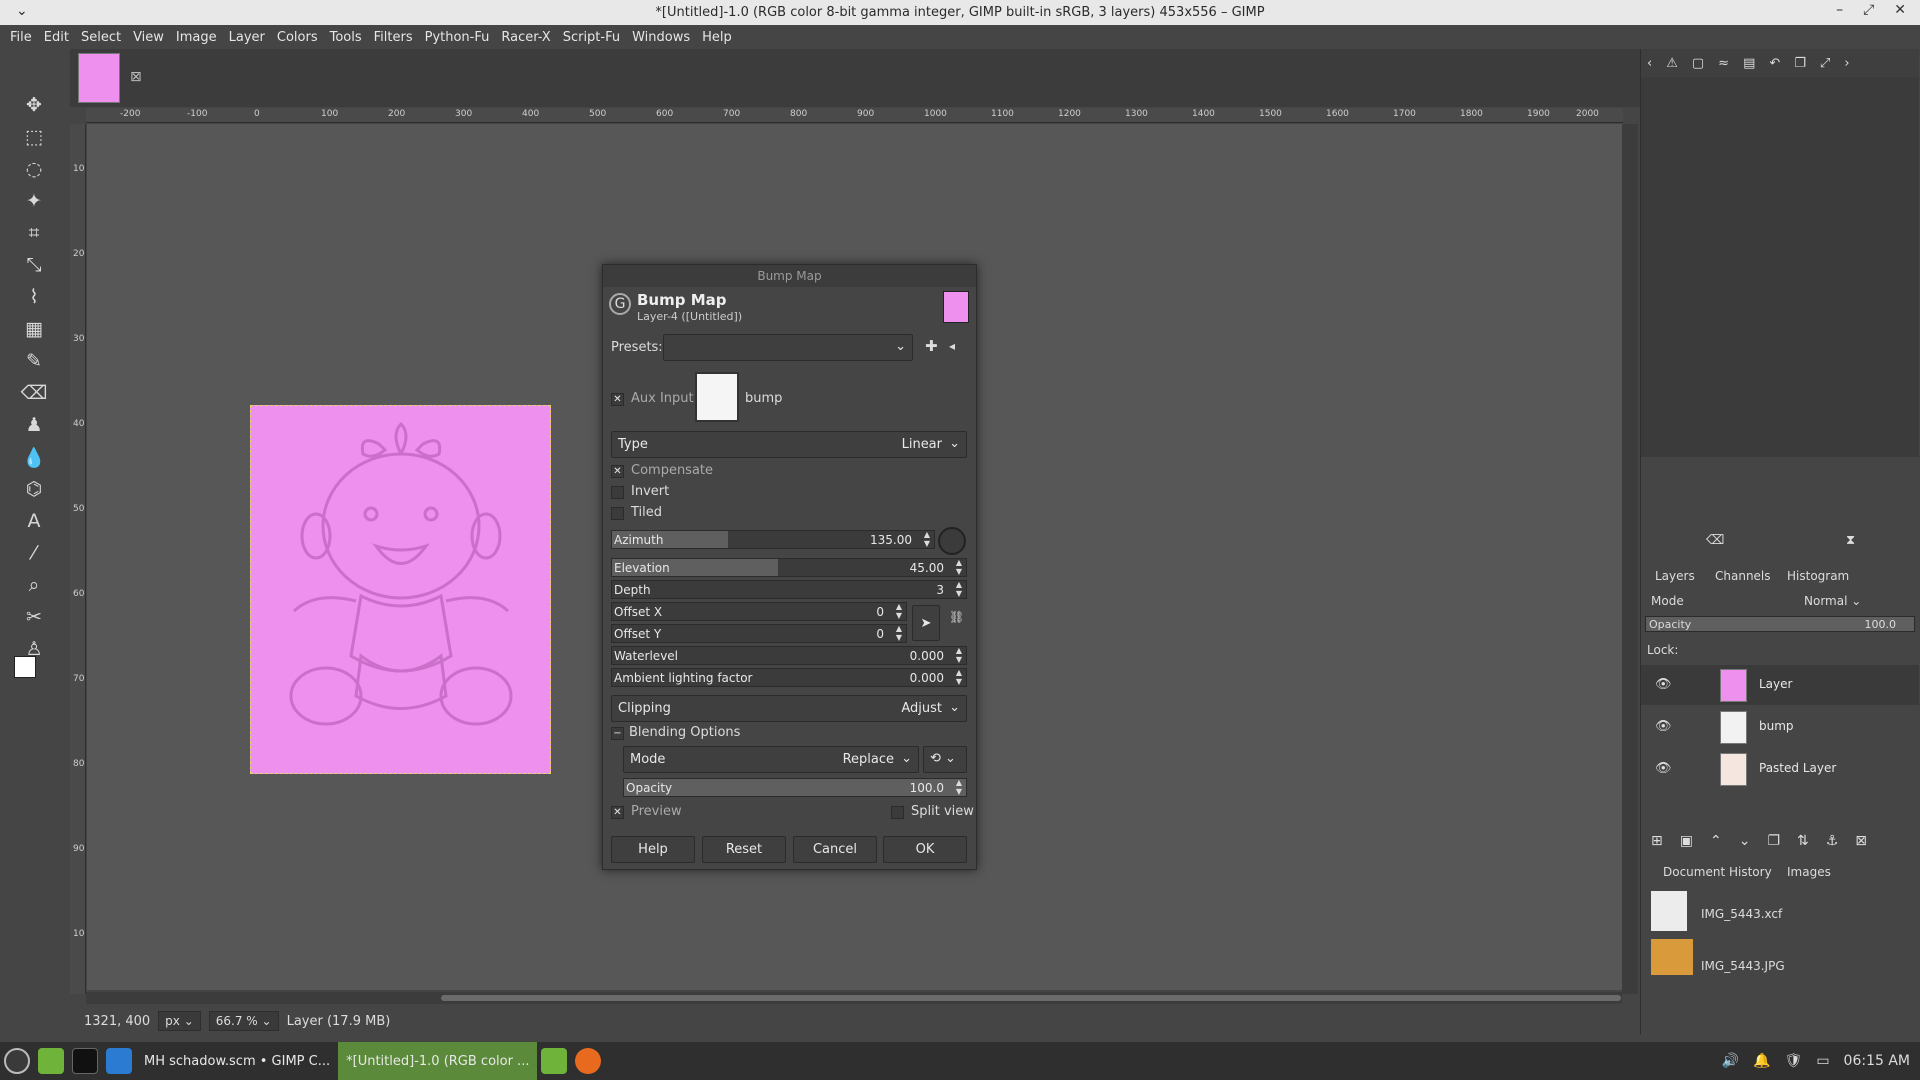  What do you see at coordinates (931, 346) in the screenshot?
I see `add-preset-icon: ✚` at bounding box center [931, 346].